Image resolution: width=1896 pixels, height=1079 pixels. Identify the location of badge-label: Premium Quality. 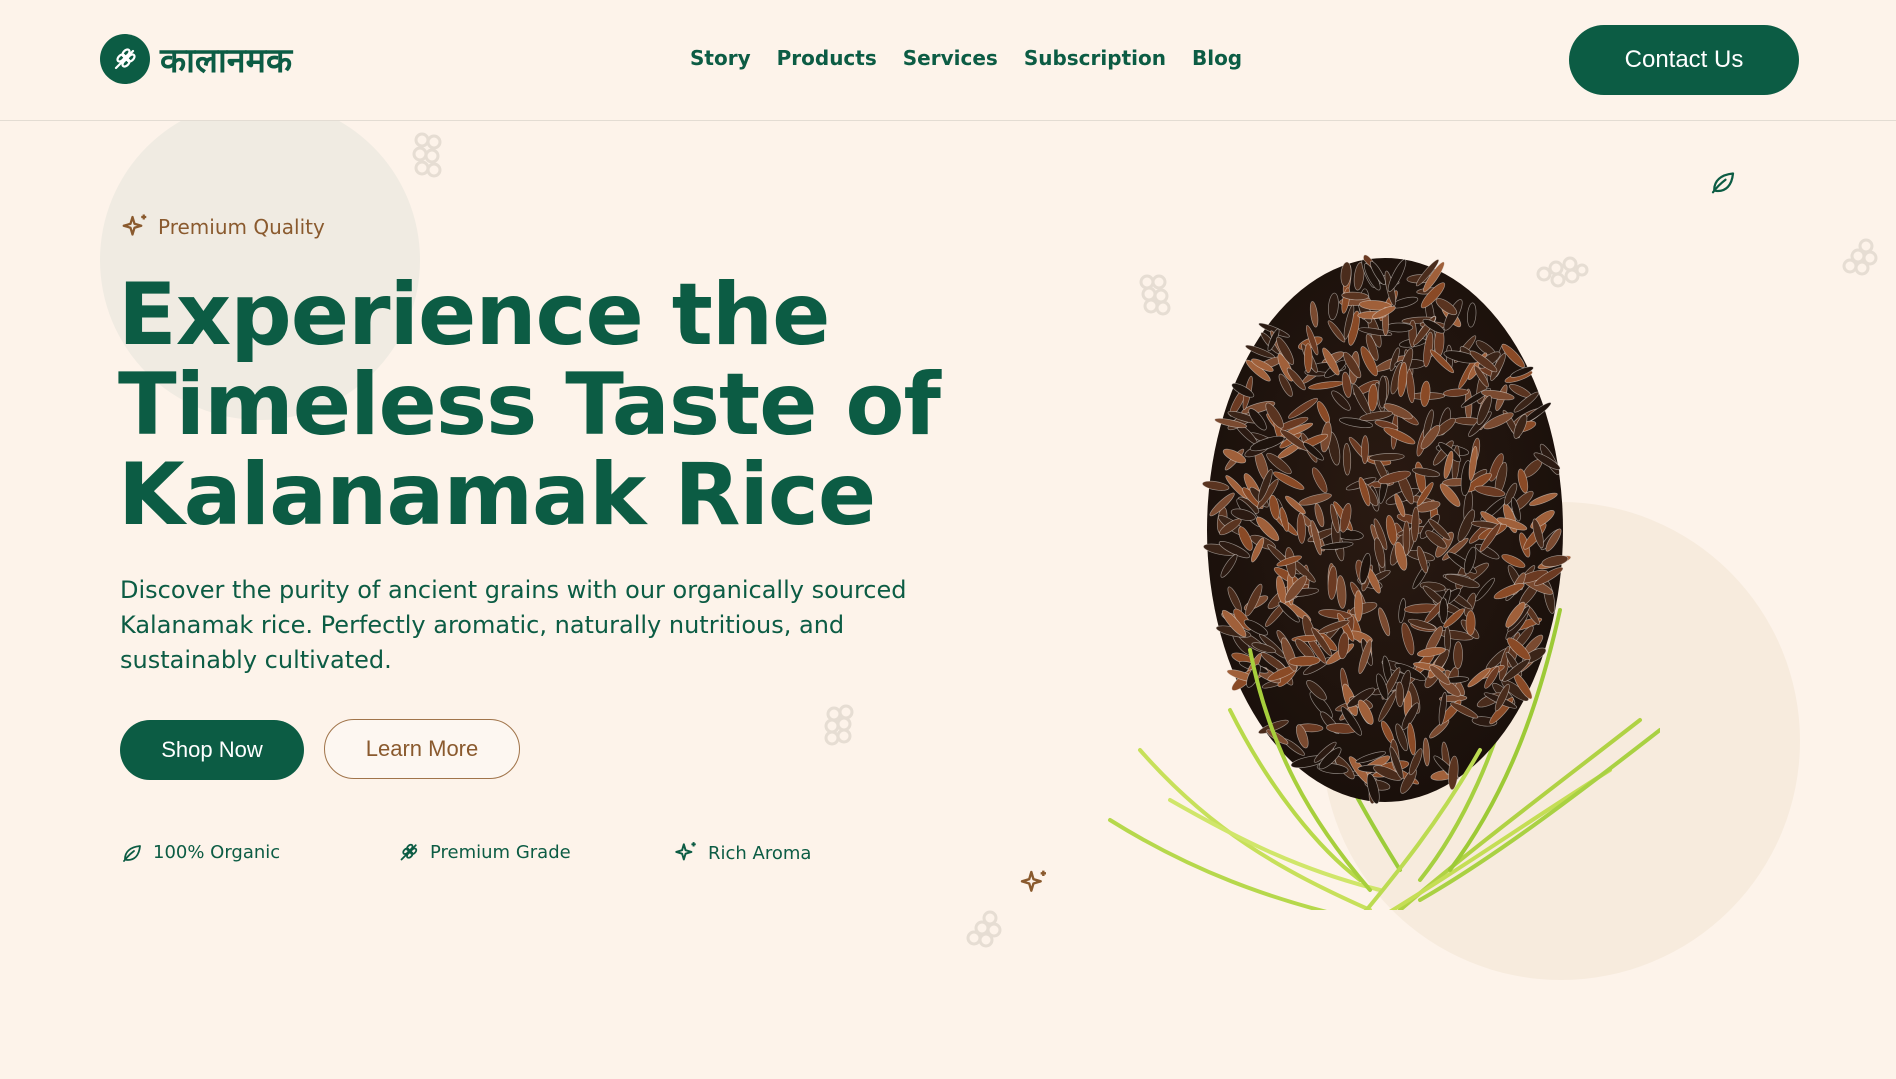
(241, 227).